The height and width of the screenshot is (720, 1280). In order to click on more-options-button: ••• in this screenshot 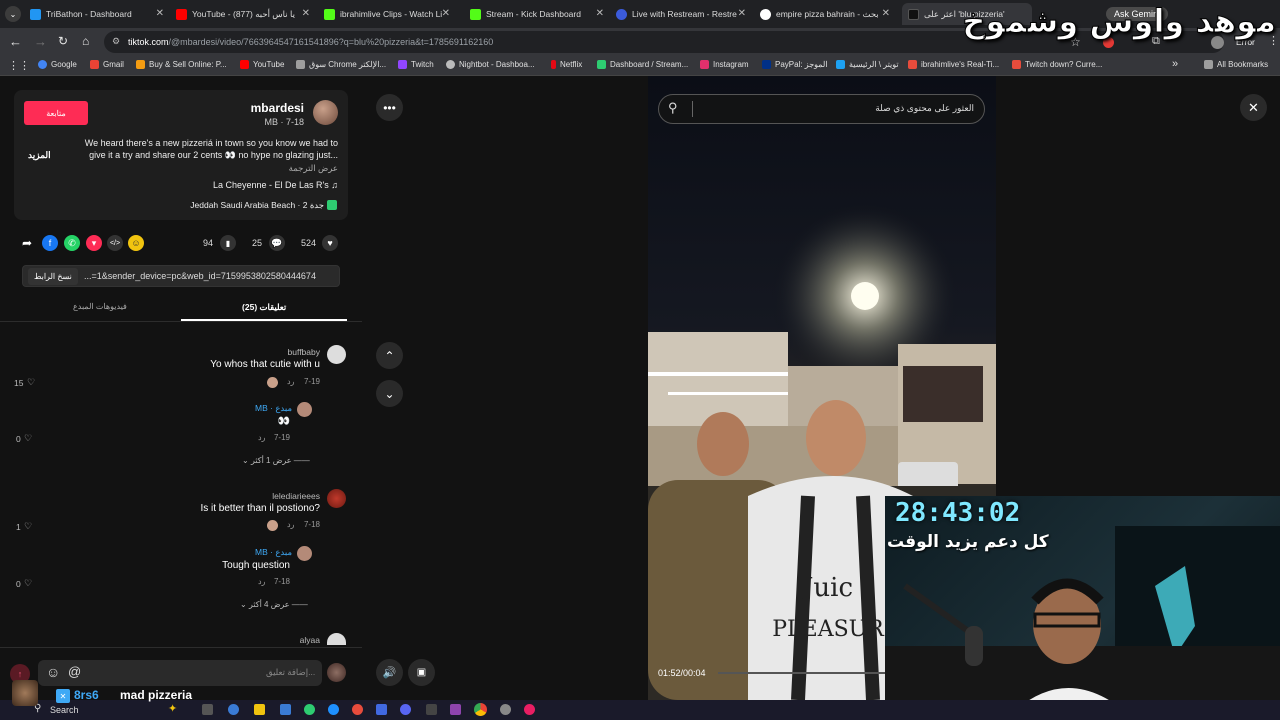, I will do `click(389, 107)`.